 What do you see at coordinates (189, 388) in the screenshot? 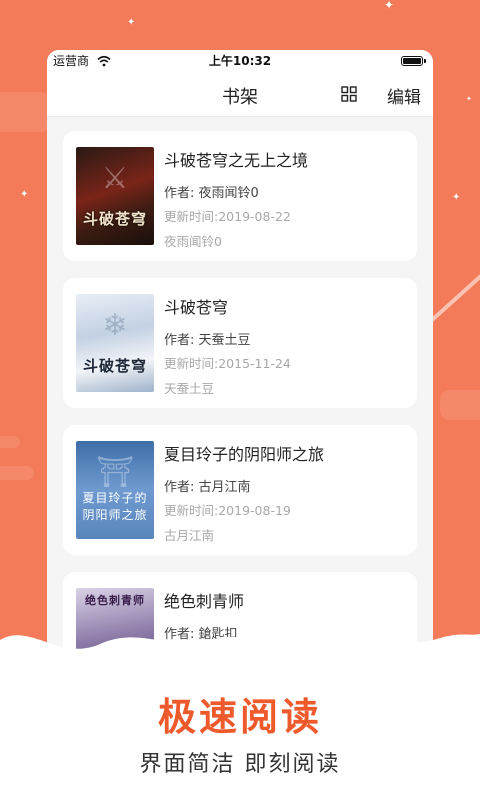
I see `book-latest: 天蚕土豆` at bounding box center [189, 388].